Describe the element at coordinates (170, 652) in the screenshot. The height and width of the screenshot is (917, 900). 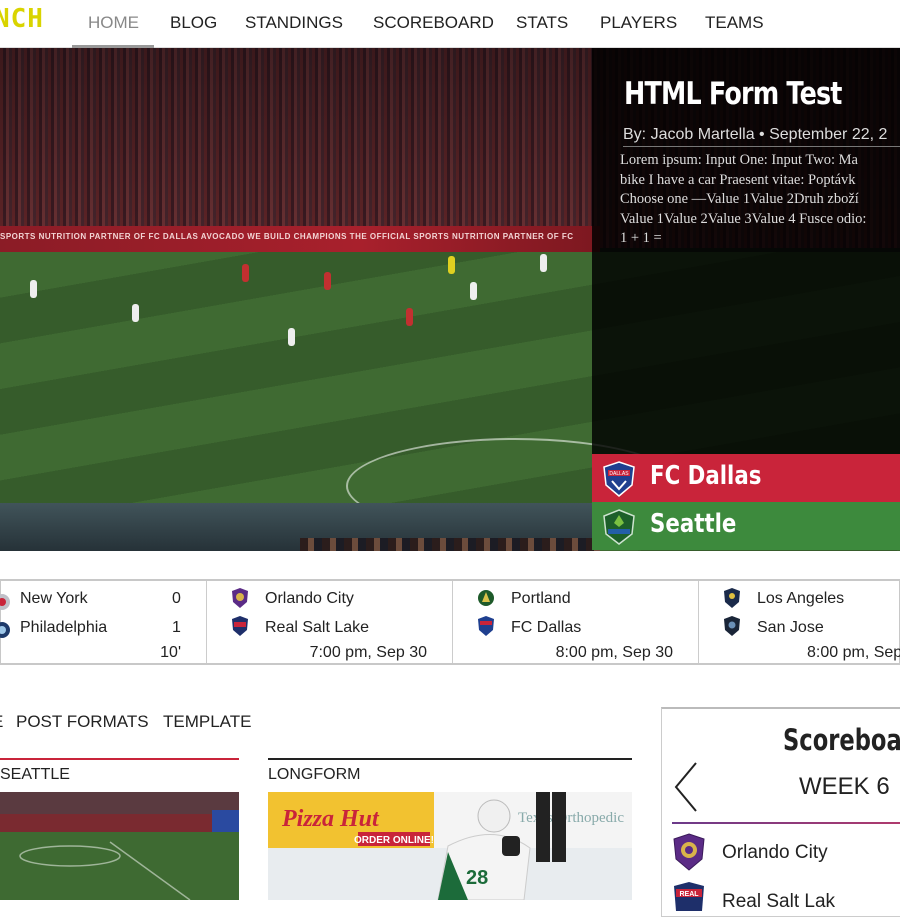
I see `ticker-time: 10'` at that location.